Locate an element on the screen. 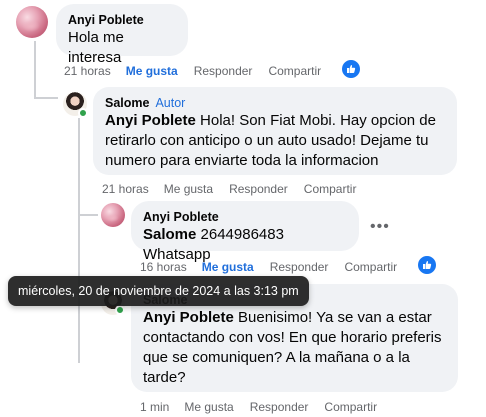  comment-time: 1 min is located at coordinates (154, 407).